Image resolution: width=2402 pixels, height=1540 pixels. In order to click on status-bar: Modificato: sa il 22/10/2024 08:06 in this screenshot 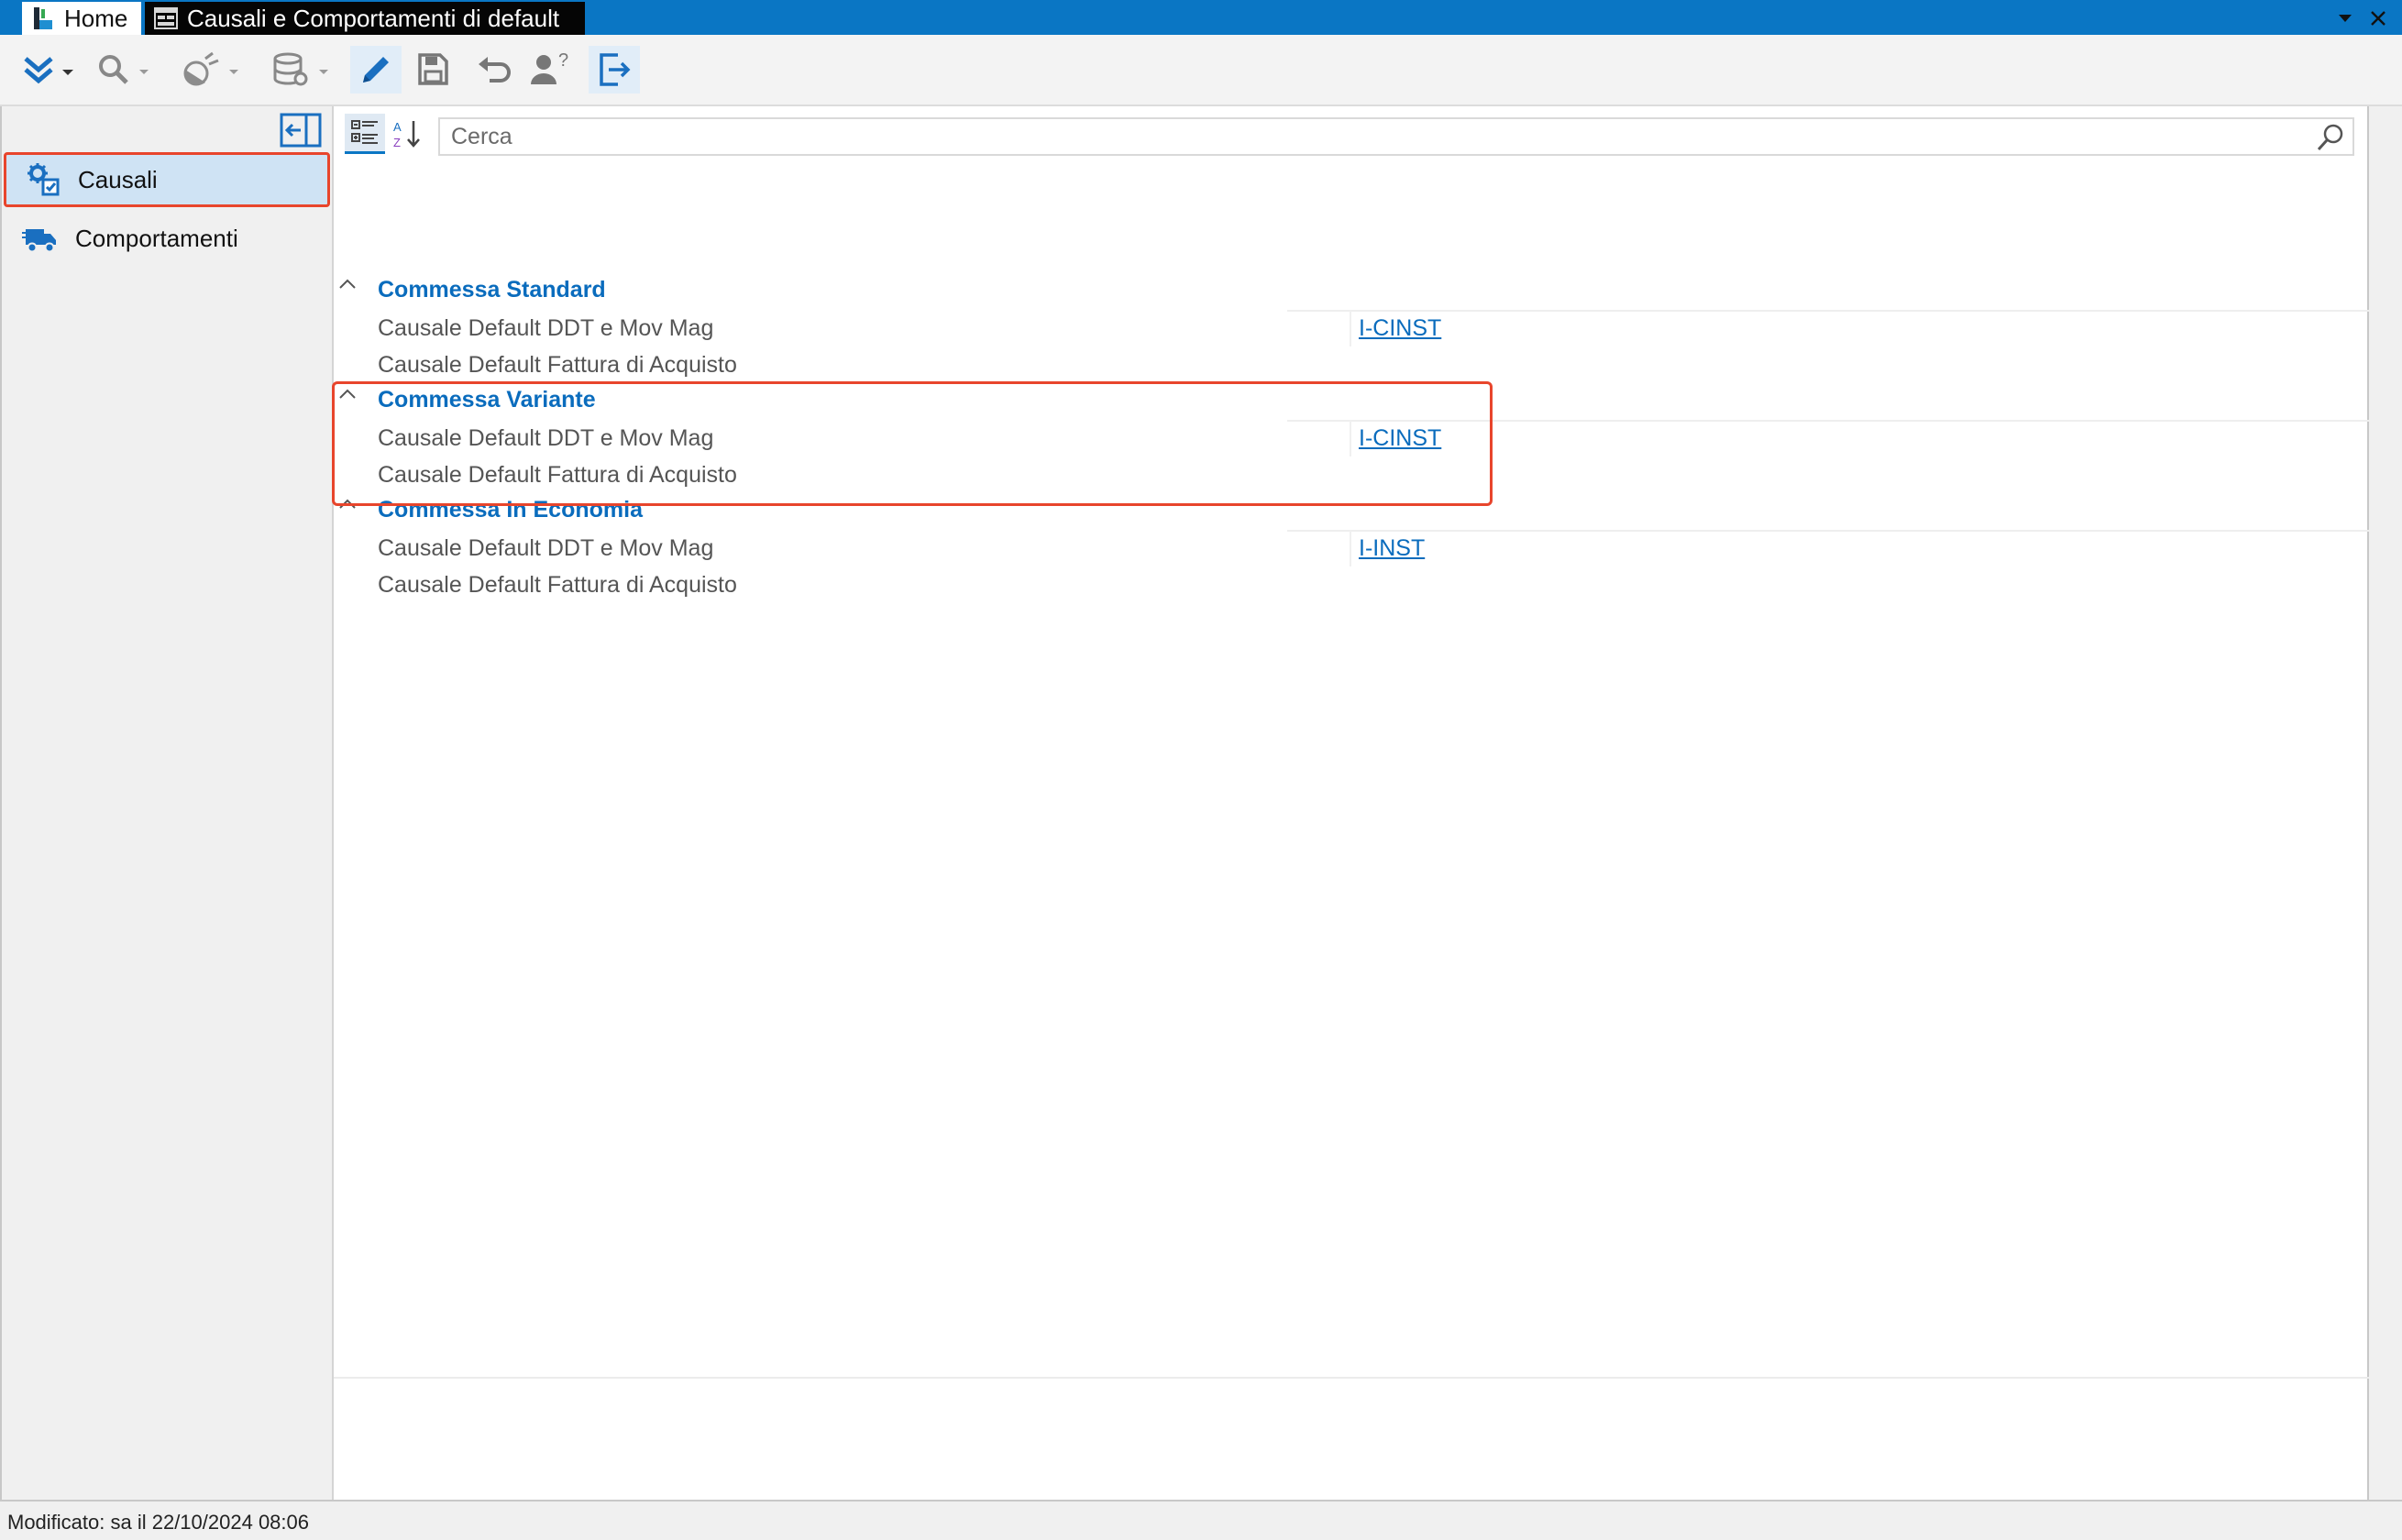, I will do `click(1201, 1520)`.